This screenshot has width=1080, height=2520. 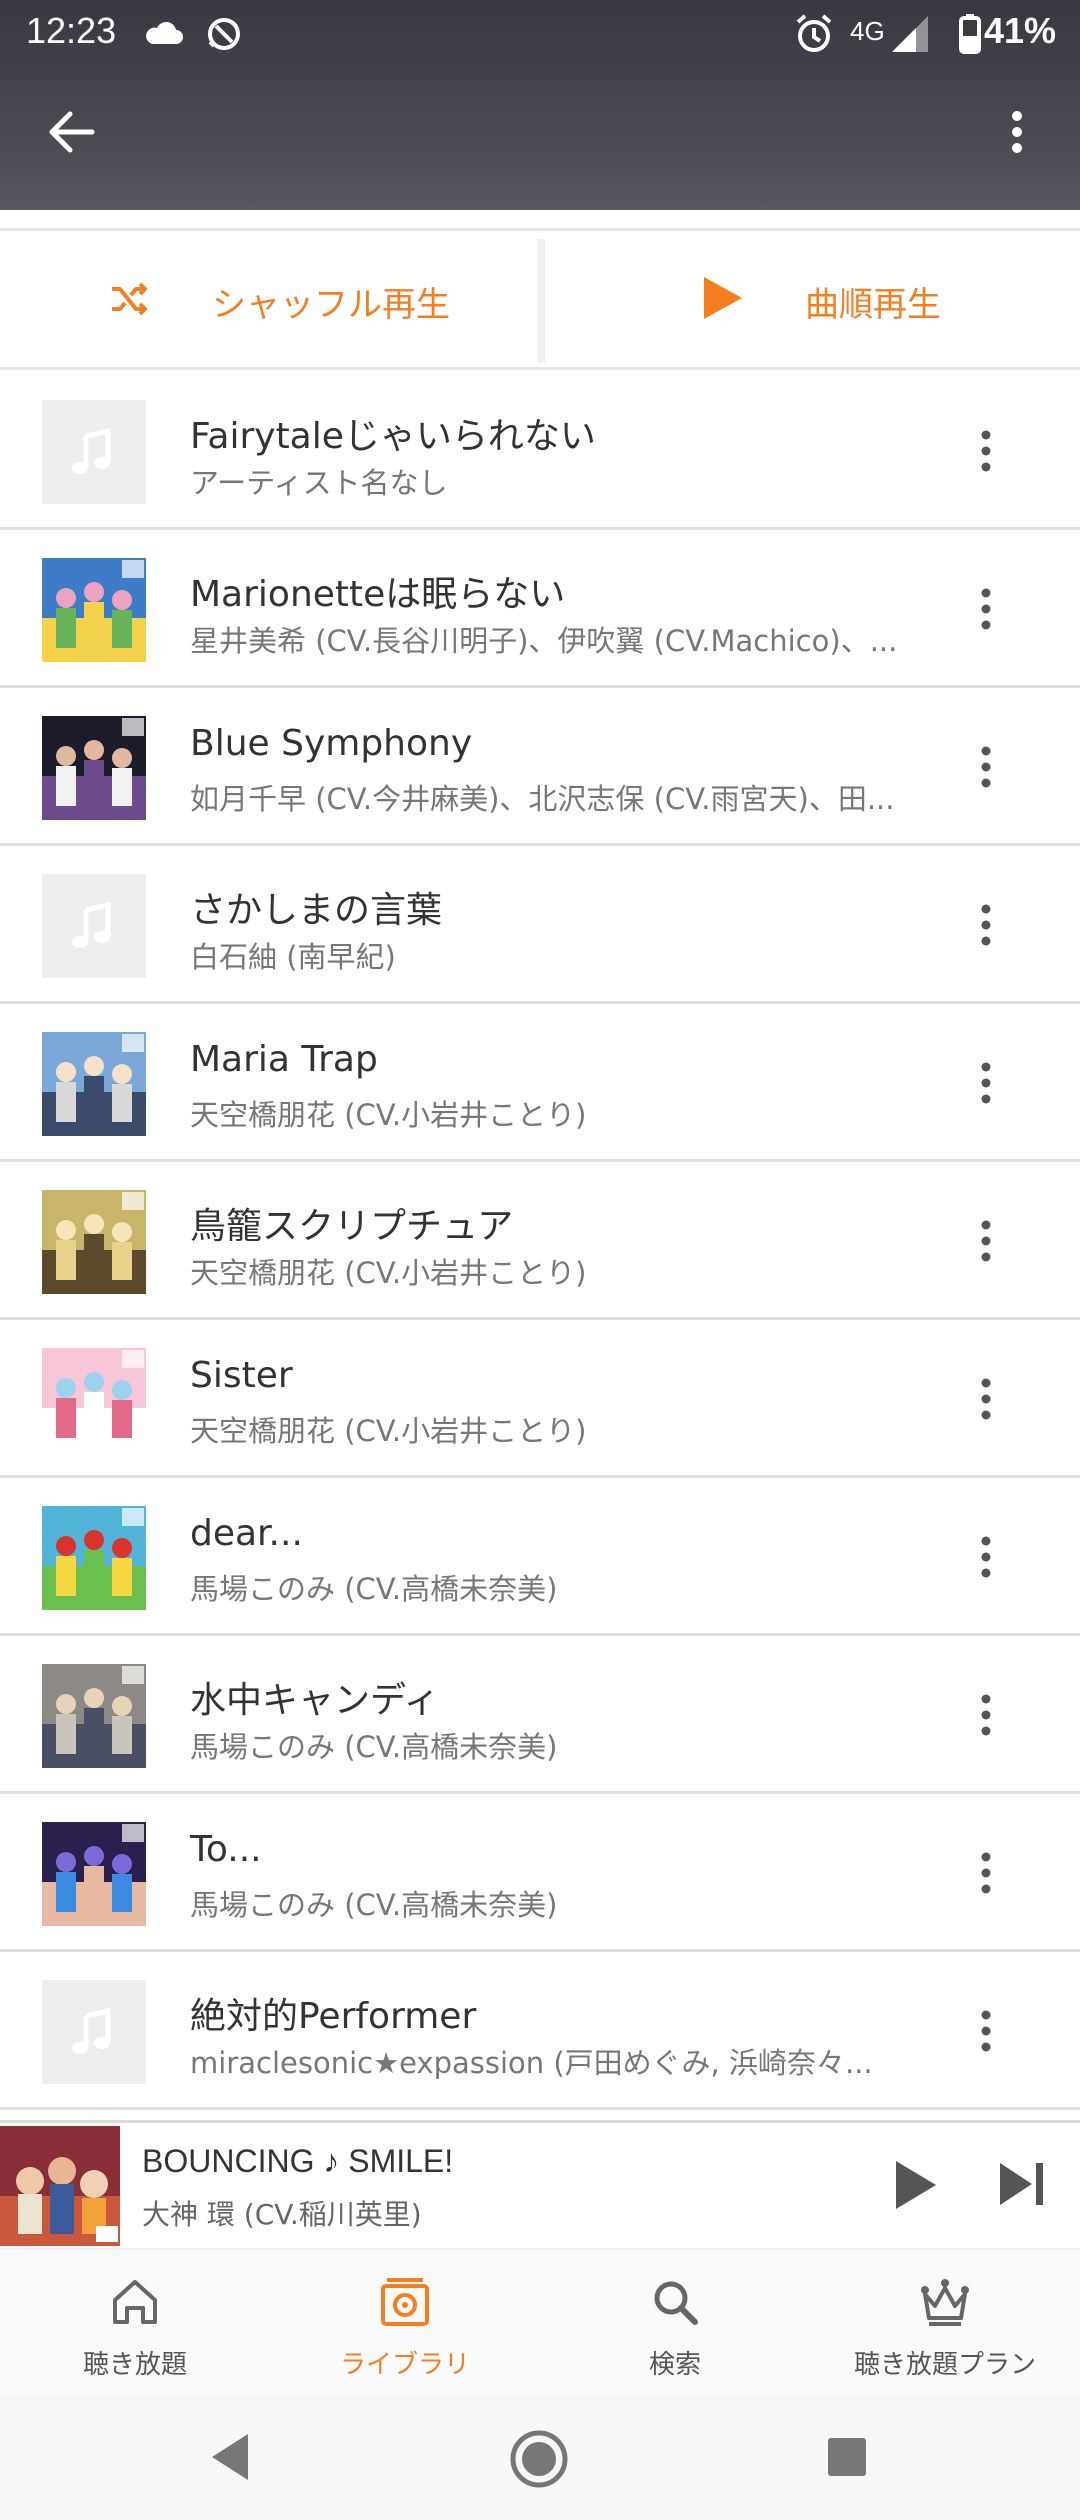 I want to click on system-back-icon, so click(x=231, y=2457).